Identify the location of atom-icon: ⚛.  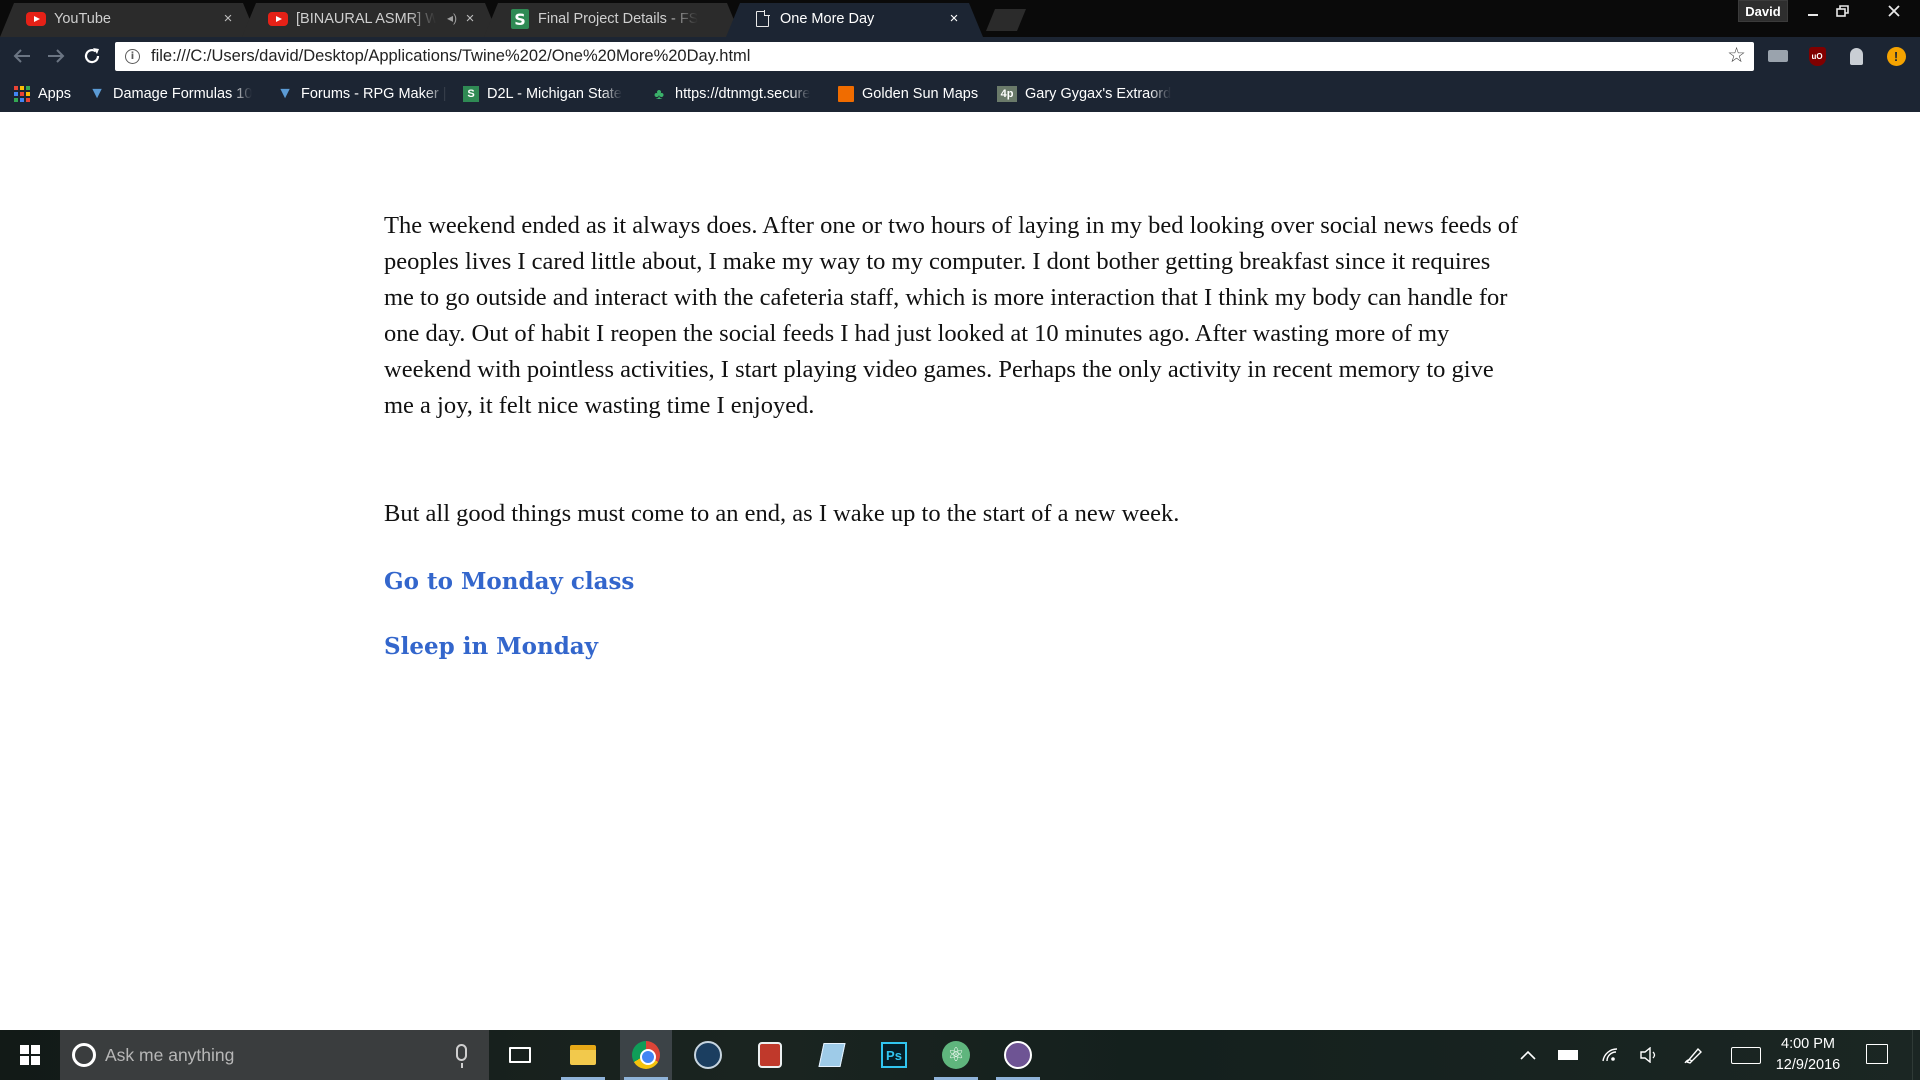
(956, 1055).